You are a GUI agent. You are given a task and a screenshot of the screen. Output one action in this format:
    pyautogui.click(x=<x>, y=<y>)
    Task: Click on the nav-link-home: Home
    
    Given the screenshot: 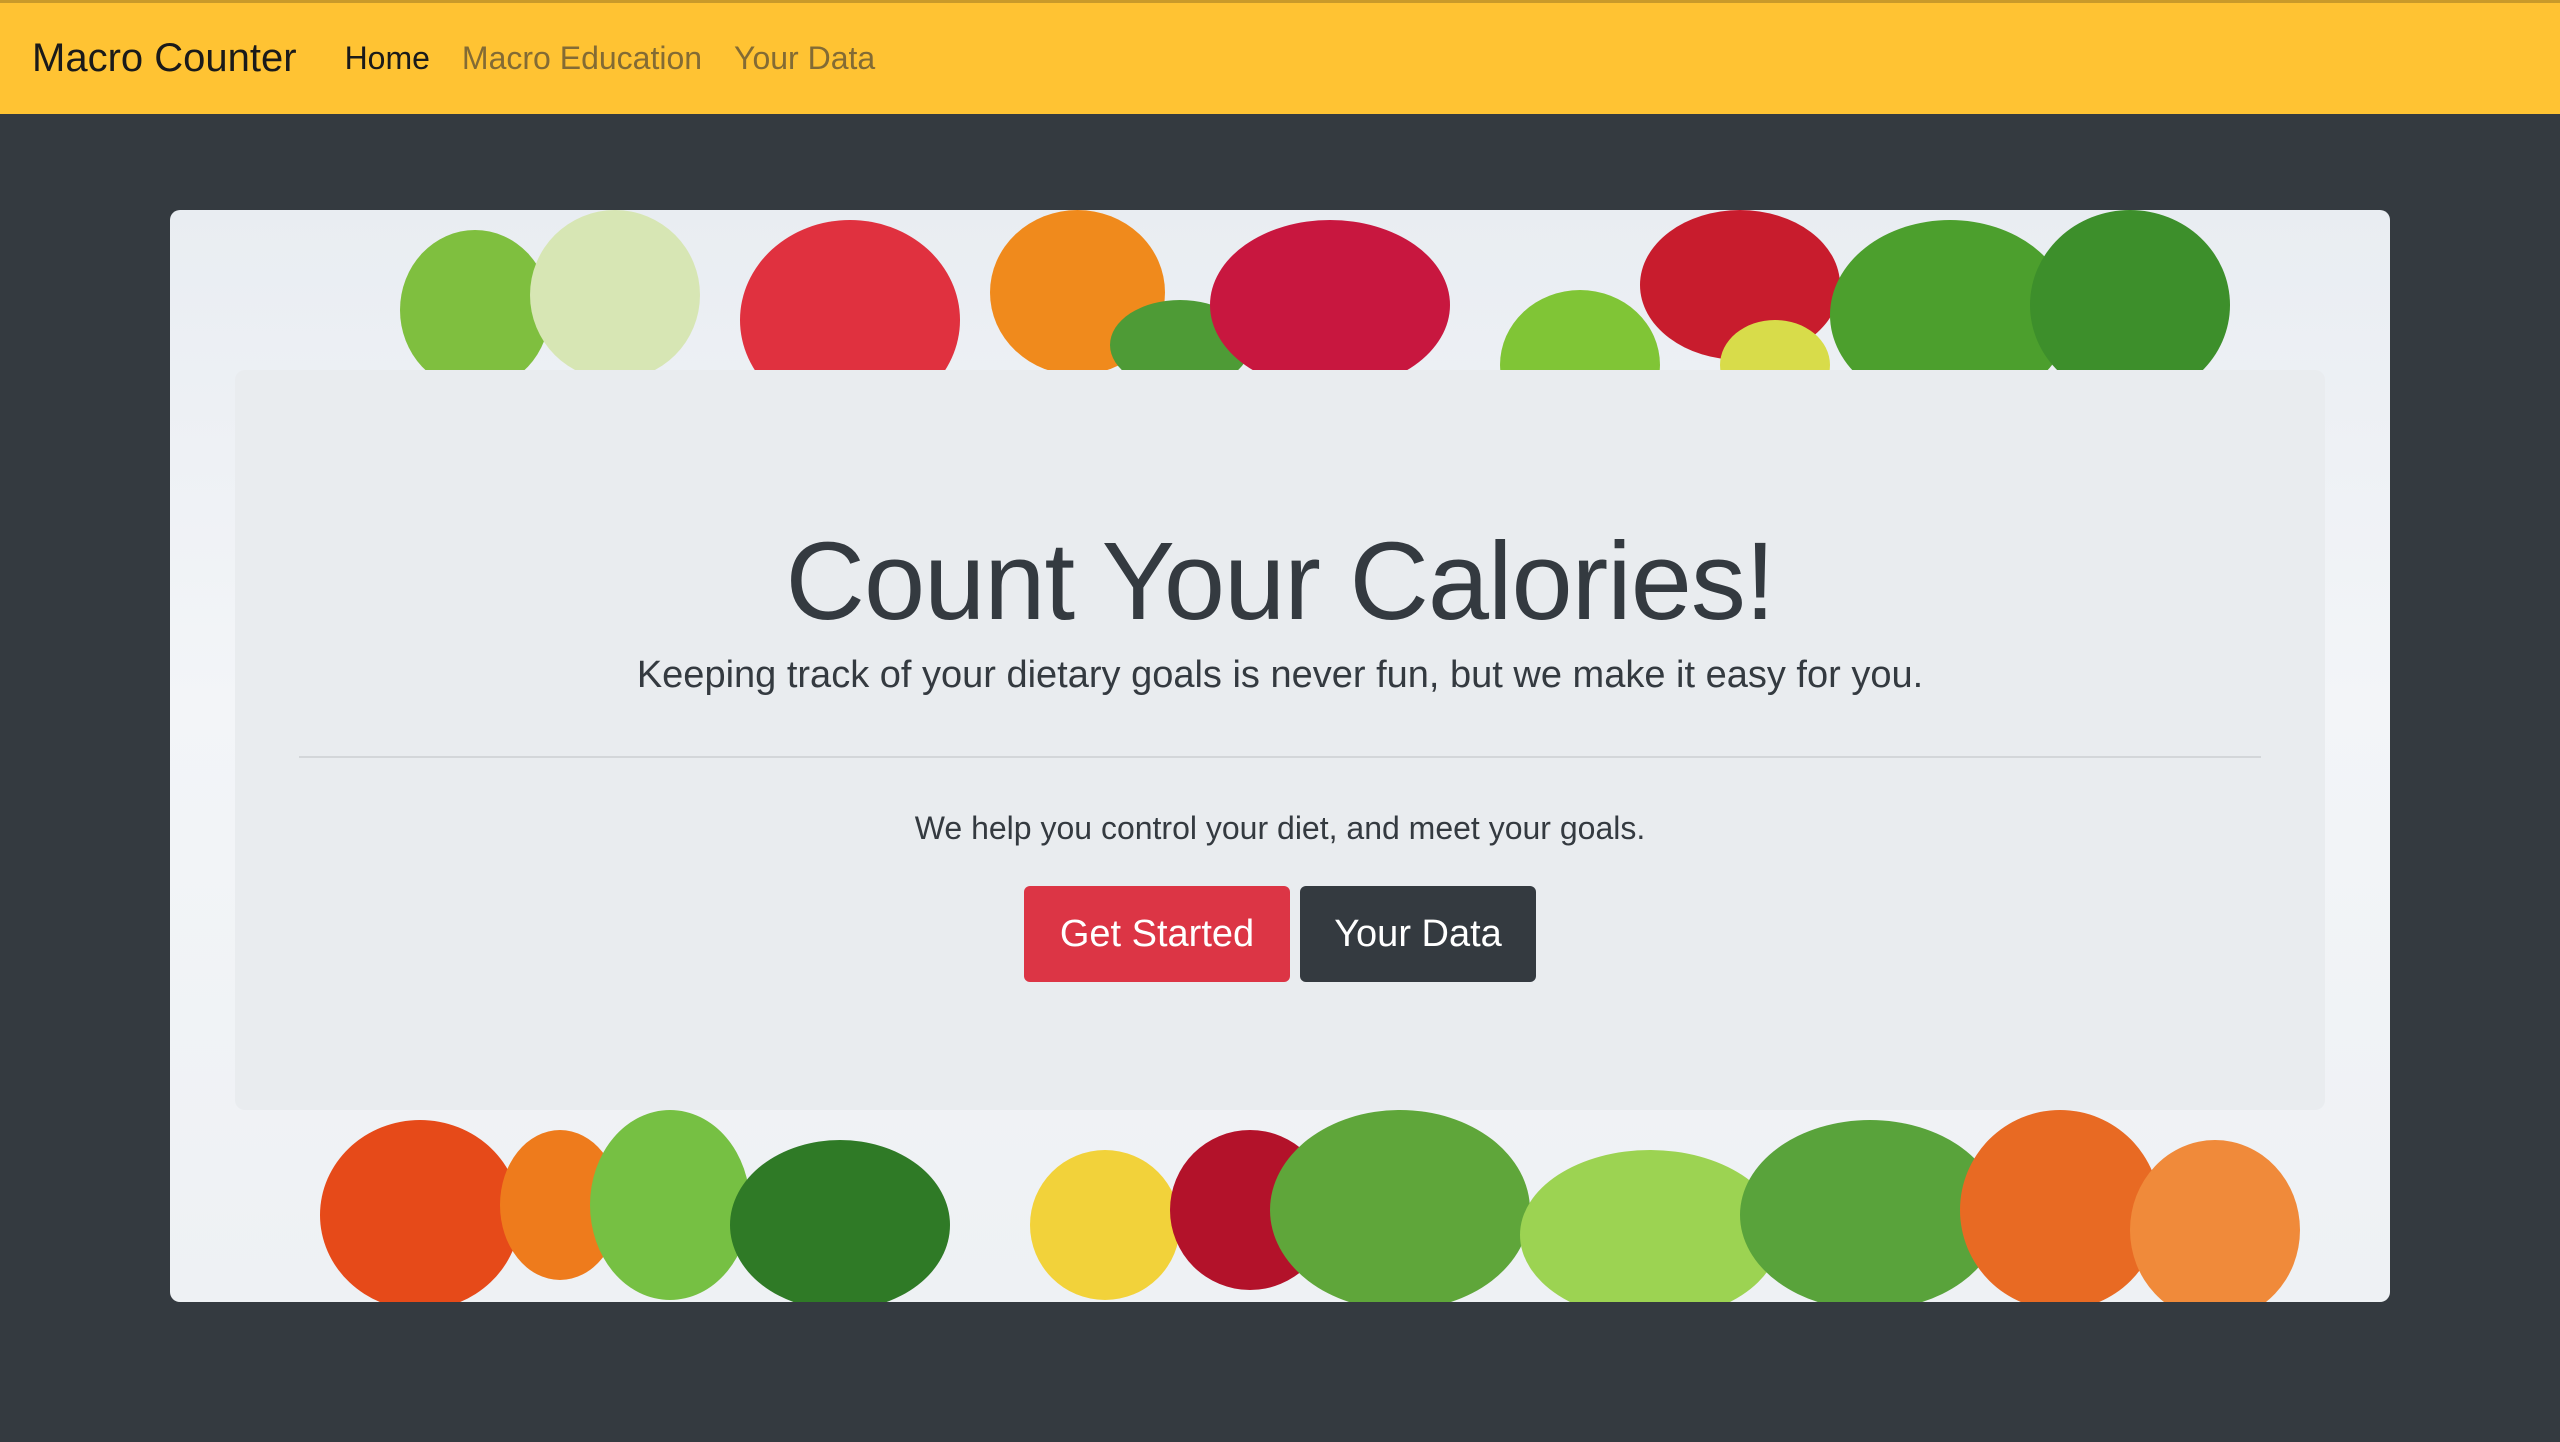 What is the action you would take?
    pyautogui.click(x=387, y=58)
    